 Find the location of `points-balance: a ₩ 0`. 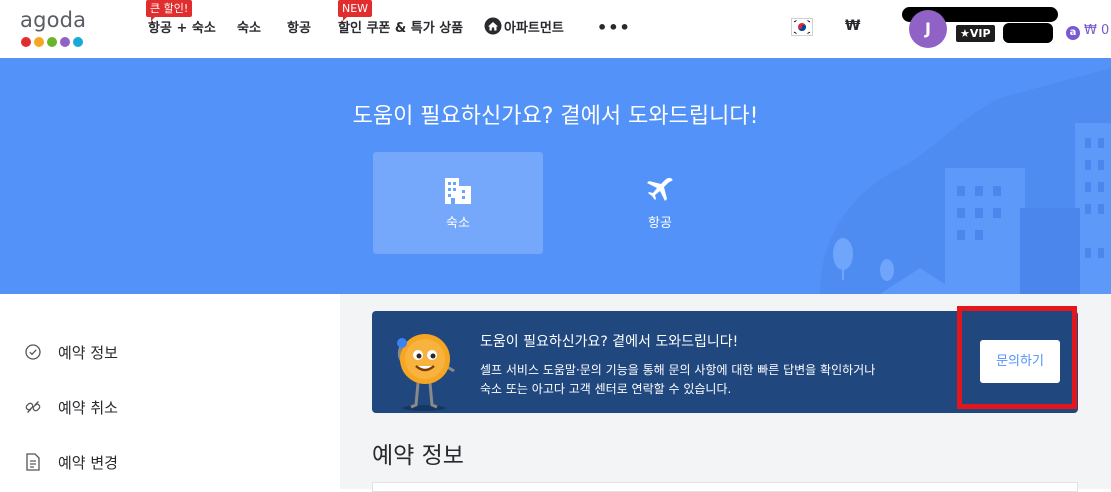

points-balance: a ₩ 0 is located at coordinates (1087, 31).